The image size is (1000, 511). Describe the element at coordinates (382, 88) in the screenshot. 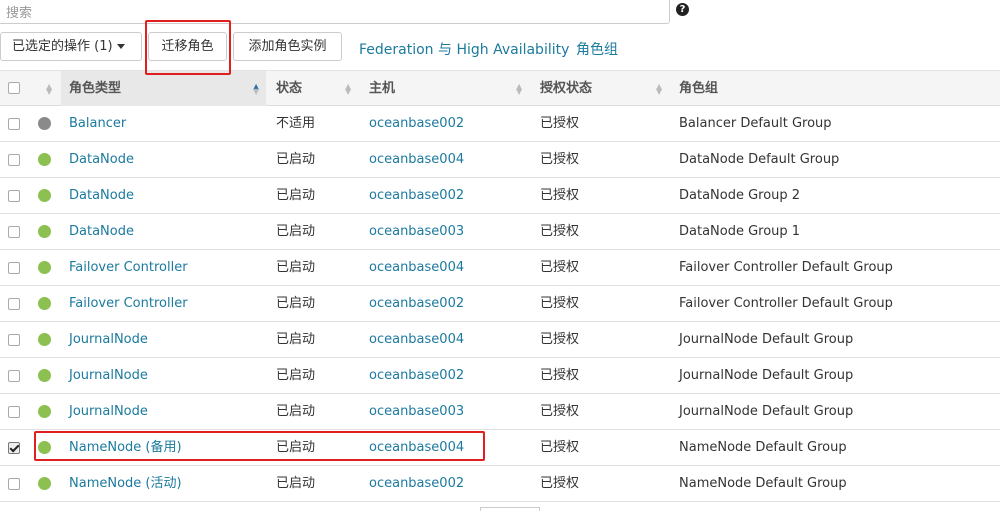

I see `header-host: 主机` at that location.